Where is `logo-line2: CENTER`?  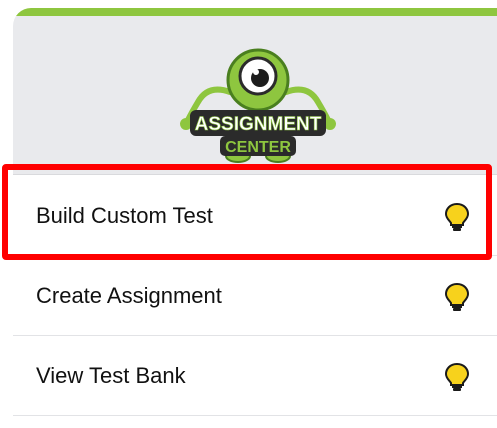
logo-line2: CENTER is located at coordinates (258, 147).